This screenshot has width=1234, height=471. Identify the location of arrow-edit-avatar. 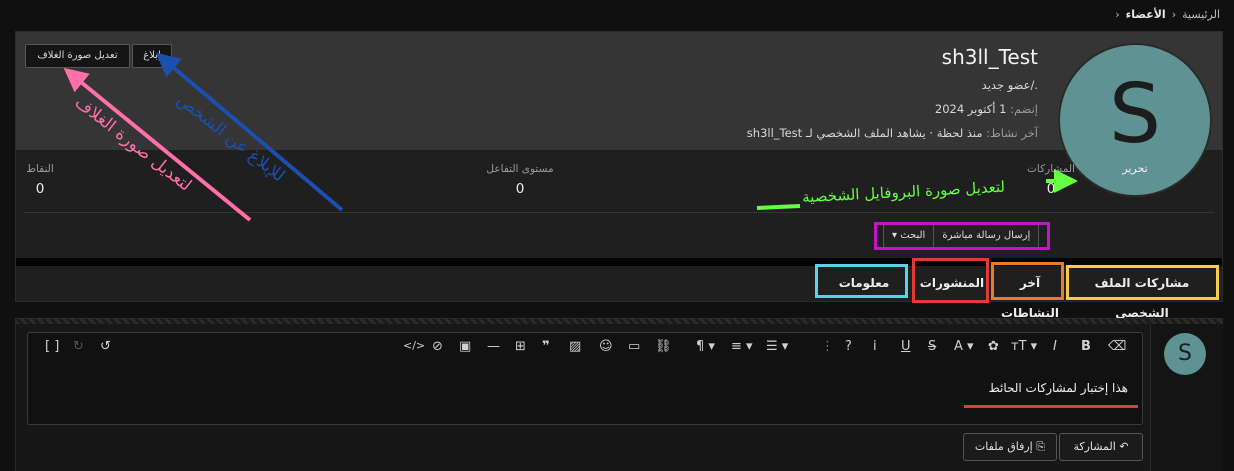
(778, 207).